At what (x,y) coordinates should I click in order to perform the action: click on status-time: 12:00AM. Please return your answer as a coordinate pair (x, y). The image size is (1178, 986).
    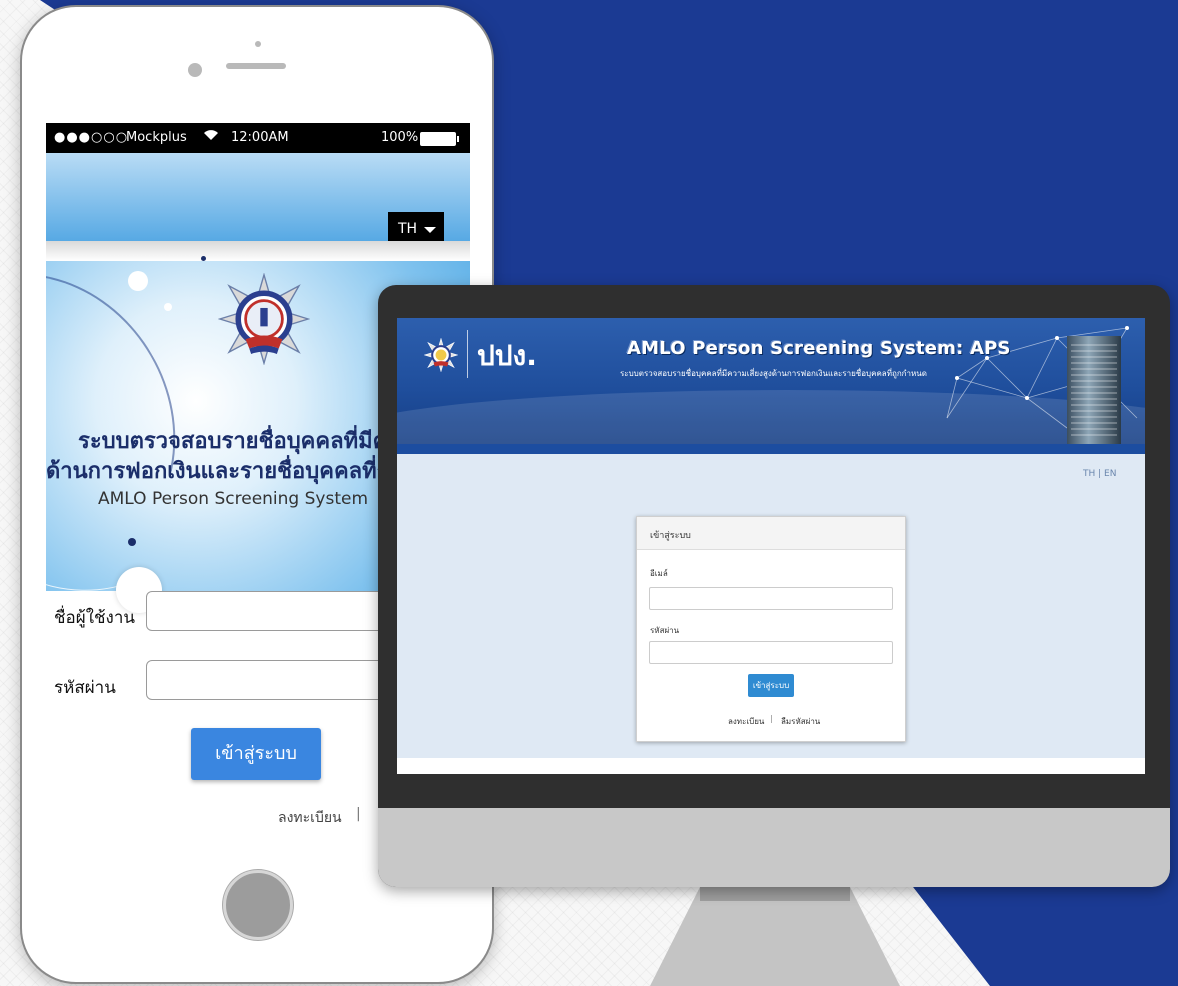
    Looking at the image, I should click on (260, 137).